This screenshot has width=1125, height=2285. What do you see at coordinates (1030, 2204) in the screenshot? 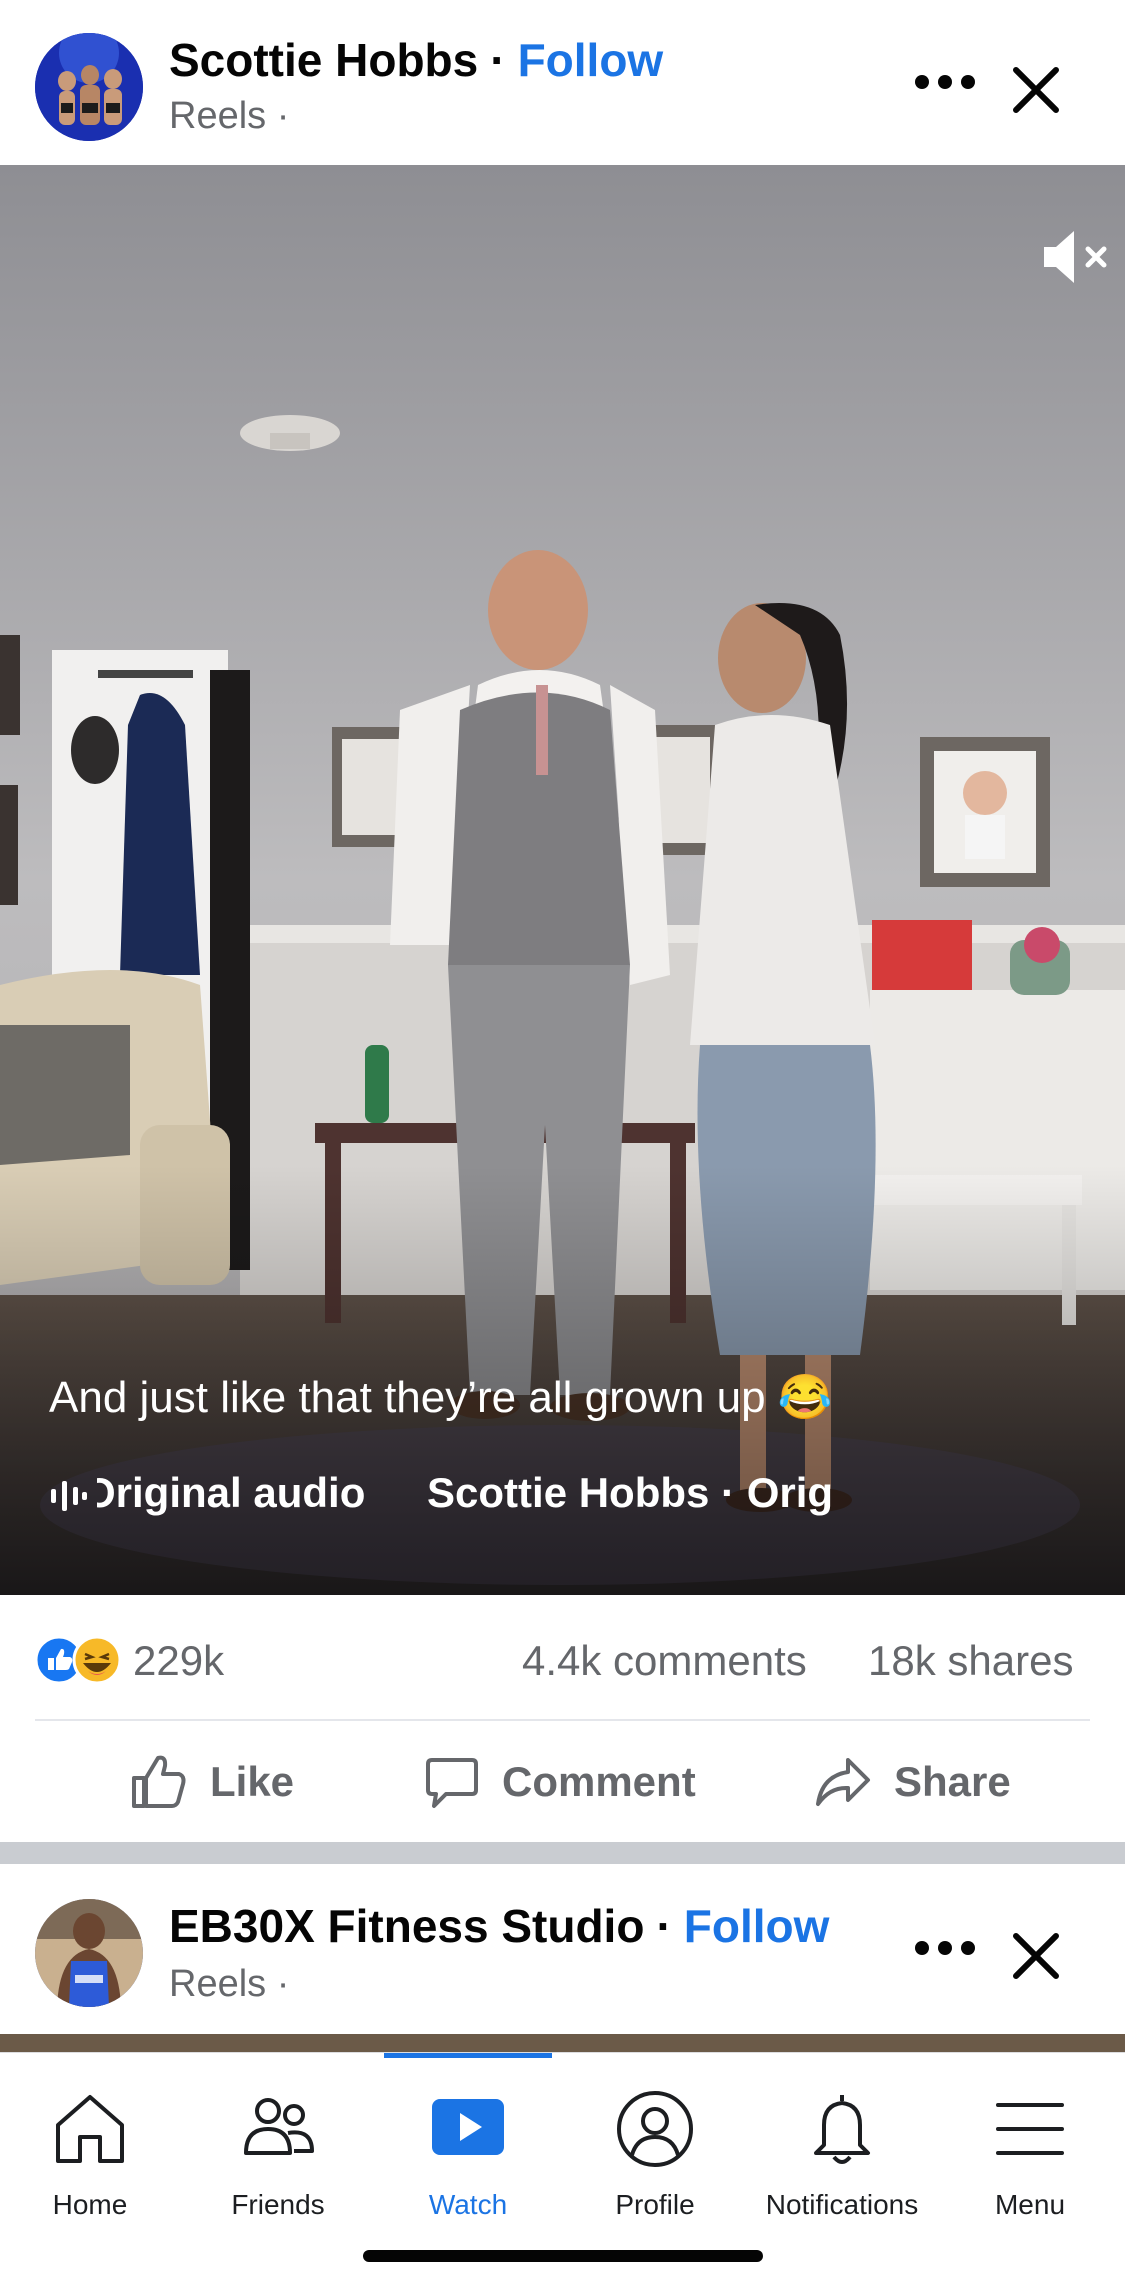
I see `tab-label-menu: Menu` at bounding box center [1030, 2204].